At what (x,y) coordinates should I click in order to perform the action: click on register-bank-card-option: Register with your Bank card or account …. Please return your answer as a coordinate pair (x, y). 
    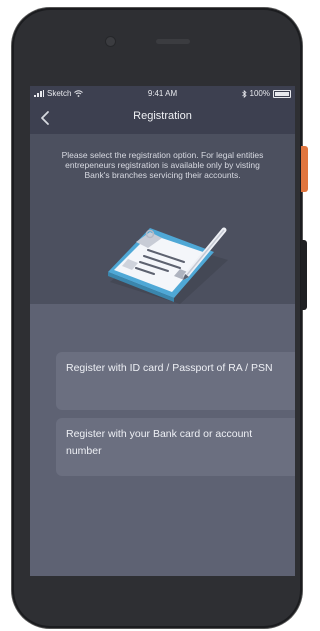
    Looking at the image, I should click on (175, 447).